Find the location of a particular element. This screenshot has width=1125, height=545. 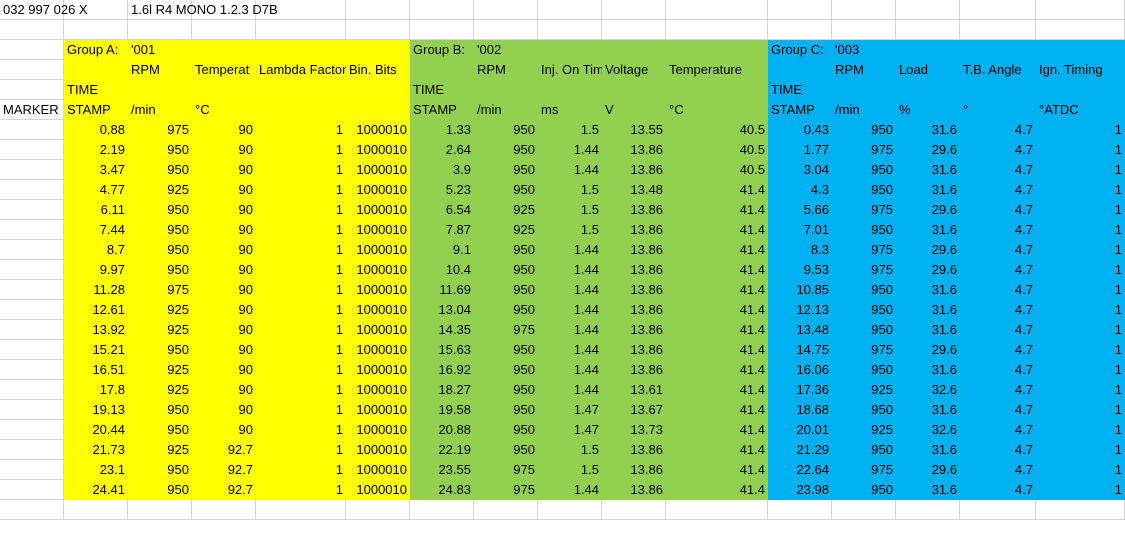

group-b-value: 7.87 is located at coordinates (442, 230).